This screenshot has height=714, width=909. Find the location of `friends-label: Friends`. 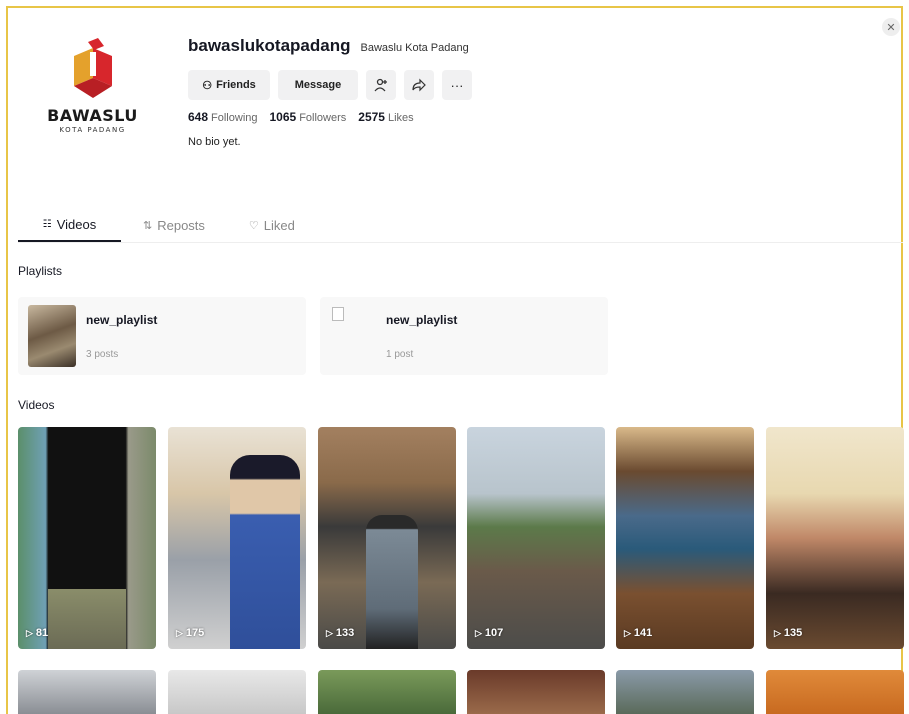

friends-label: Friends is located at coordinates (236, 85).